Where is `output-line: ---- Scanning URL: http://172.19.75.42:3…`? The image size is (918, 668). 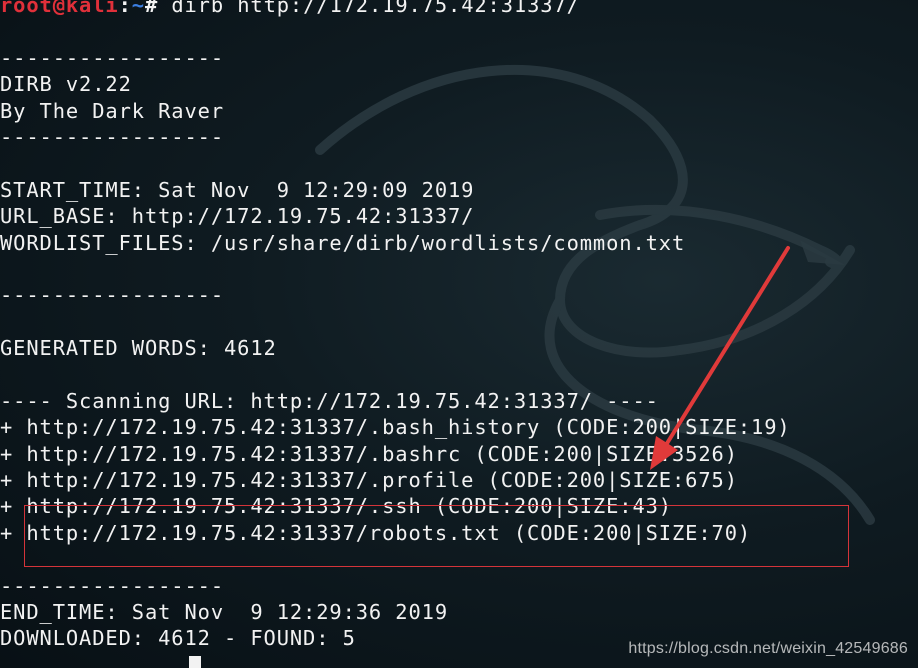
output-line: ---- Scanning URL: http://172.19.75.42:3… is located at coordinates (329, 400).